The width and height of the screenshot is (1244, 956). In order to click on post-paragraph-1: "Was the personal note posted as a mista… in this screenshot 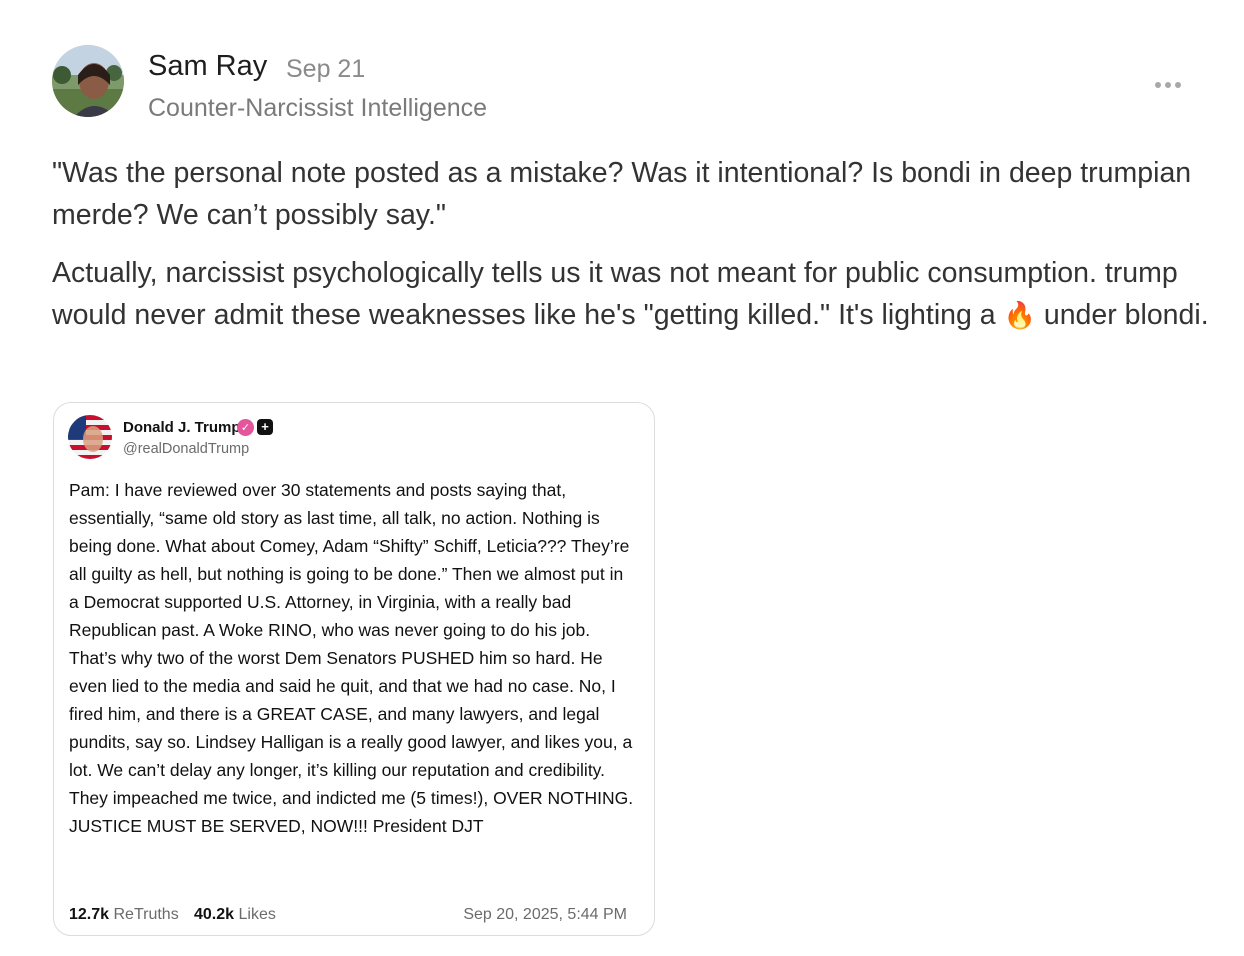, I will do `click(622, 194)`.